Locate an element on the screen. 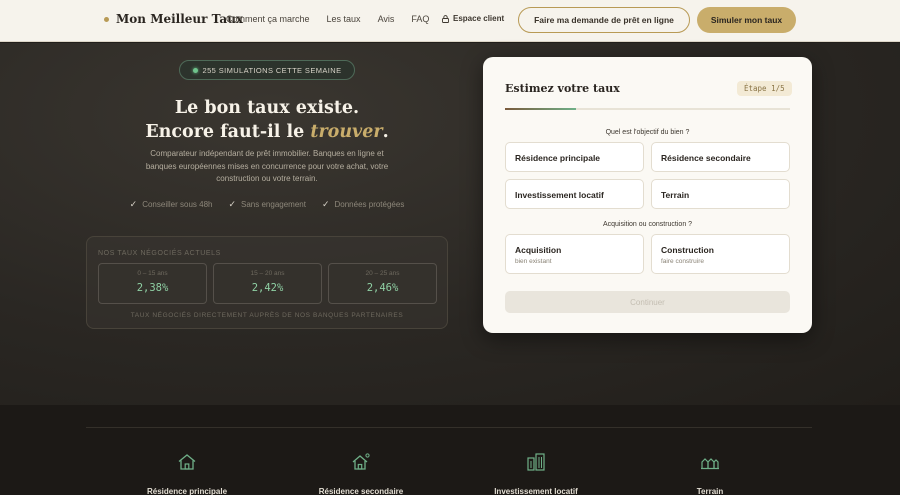 Image resolution: width=900 pixels, height=495 pixels. rate-card: 20 – 25 ans 2,46% is located at coordinates (382, 283).